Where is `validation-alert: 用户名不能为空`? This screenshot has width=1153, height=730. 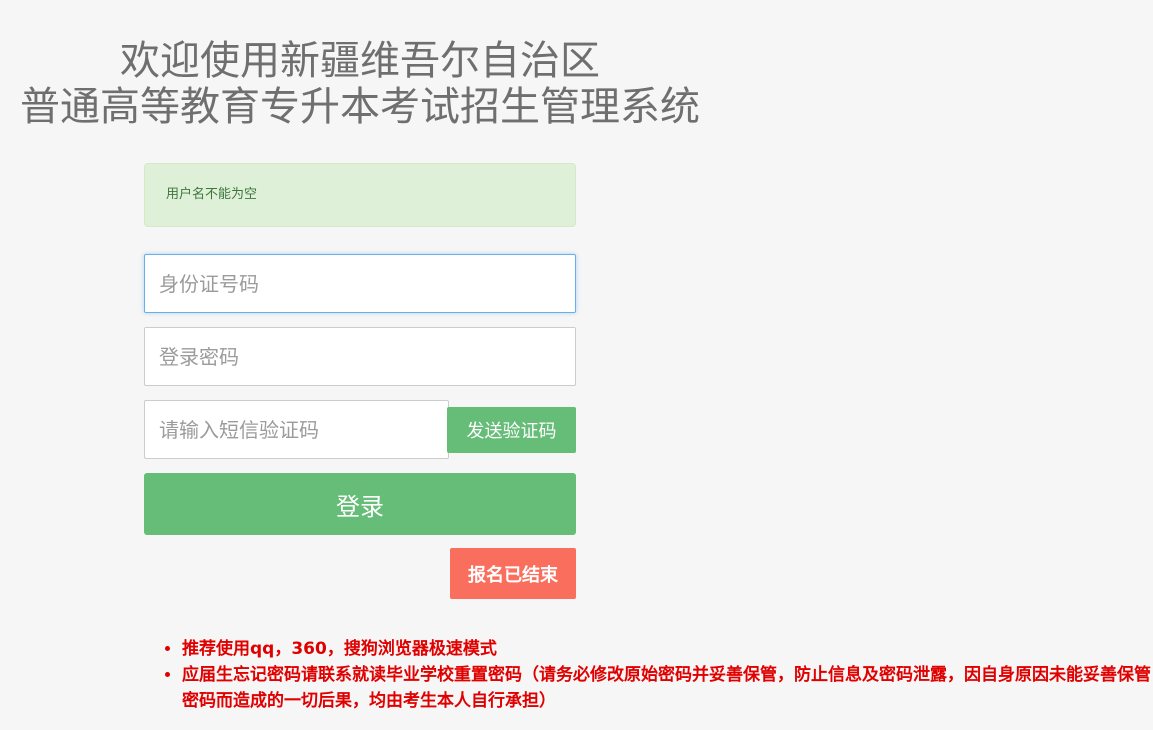
validation-alert: 用户名不能为空 is located at coordinates (360, 195).